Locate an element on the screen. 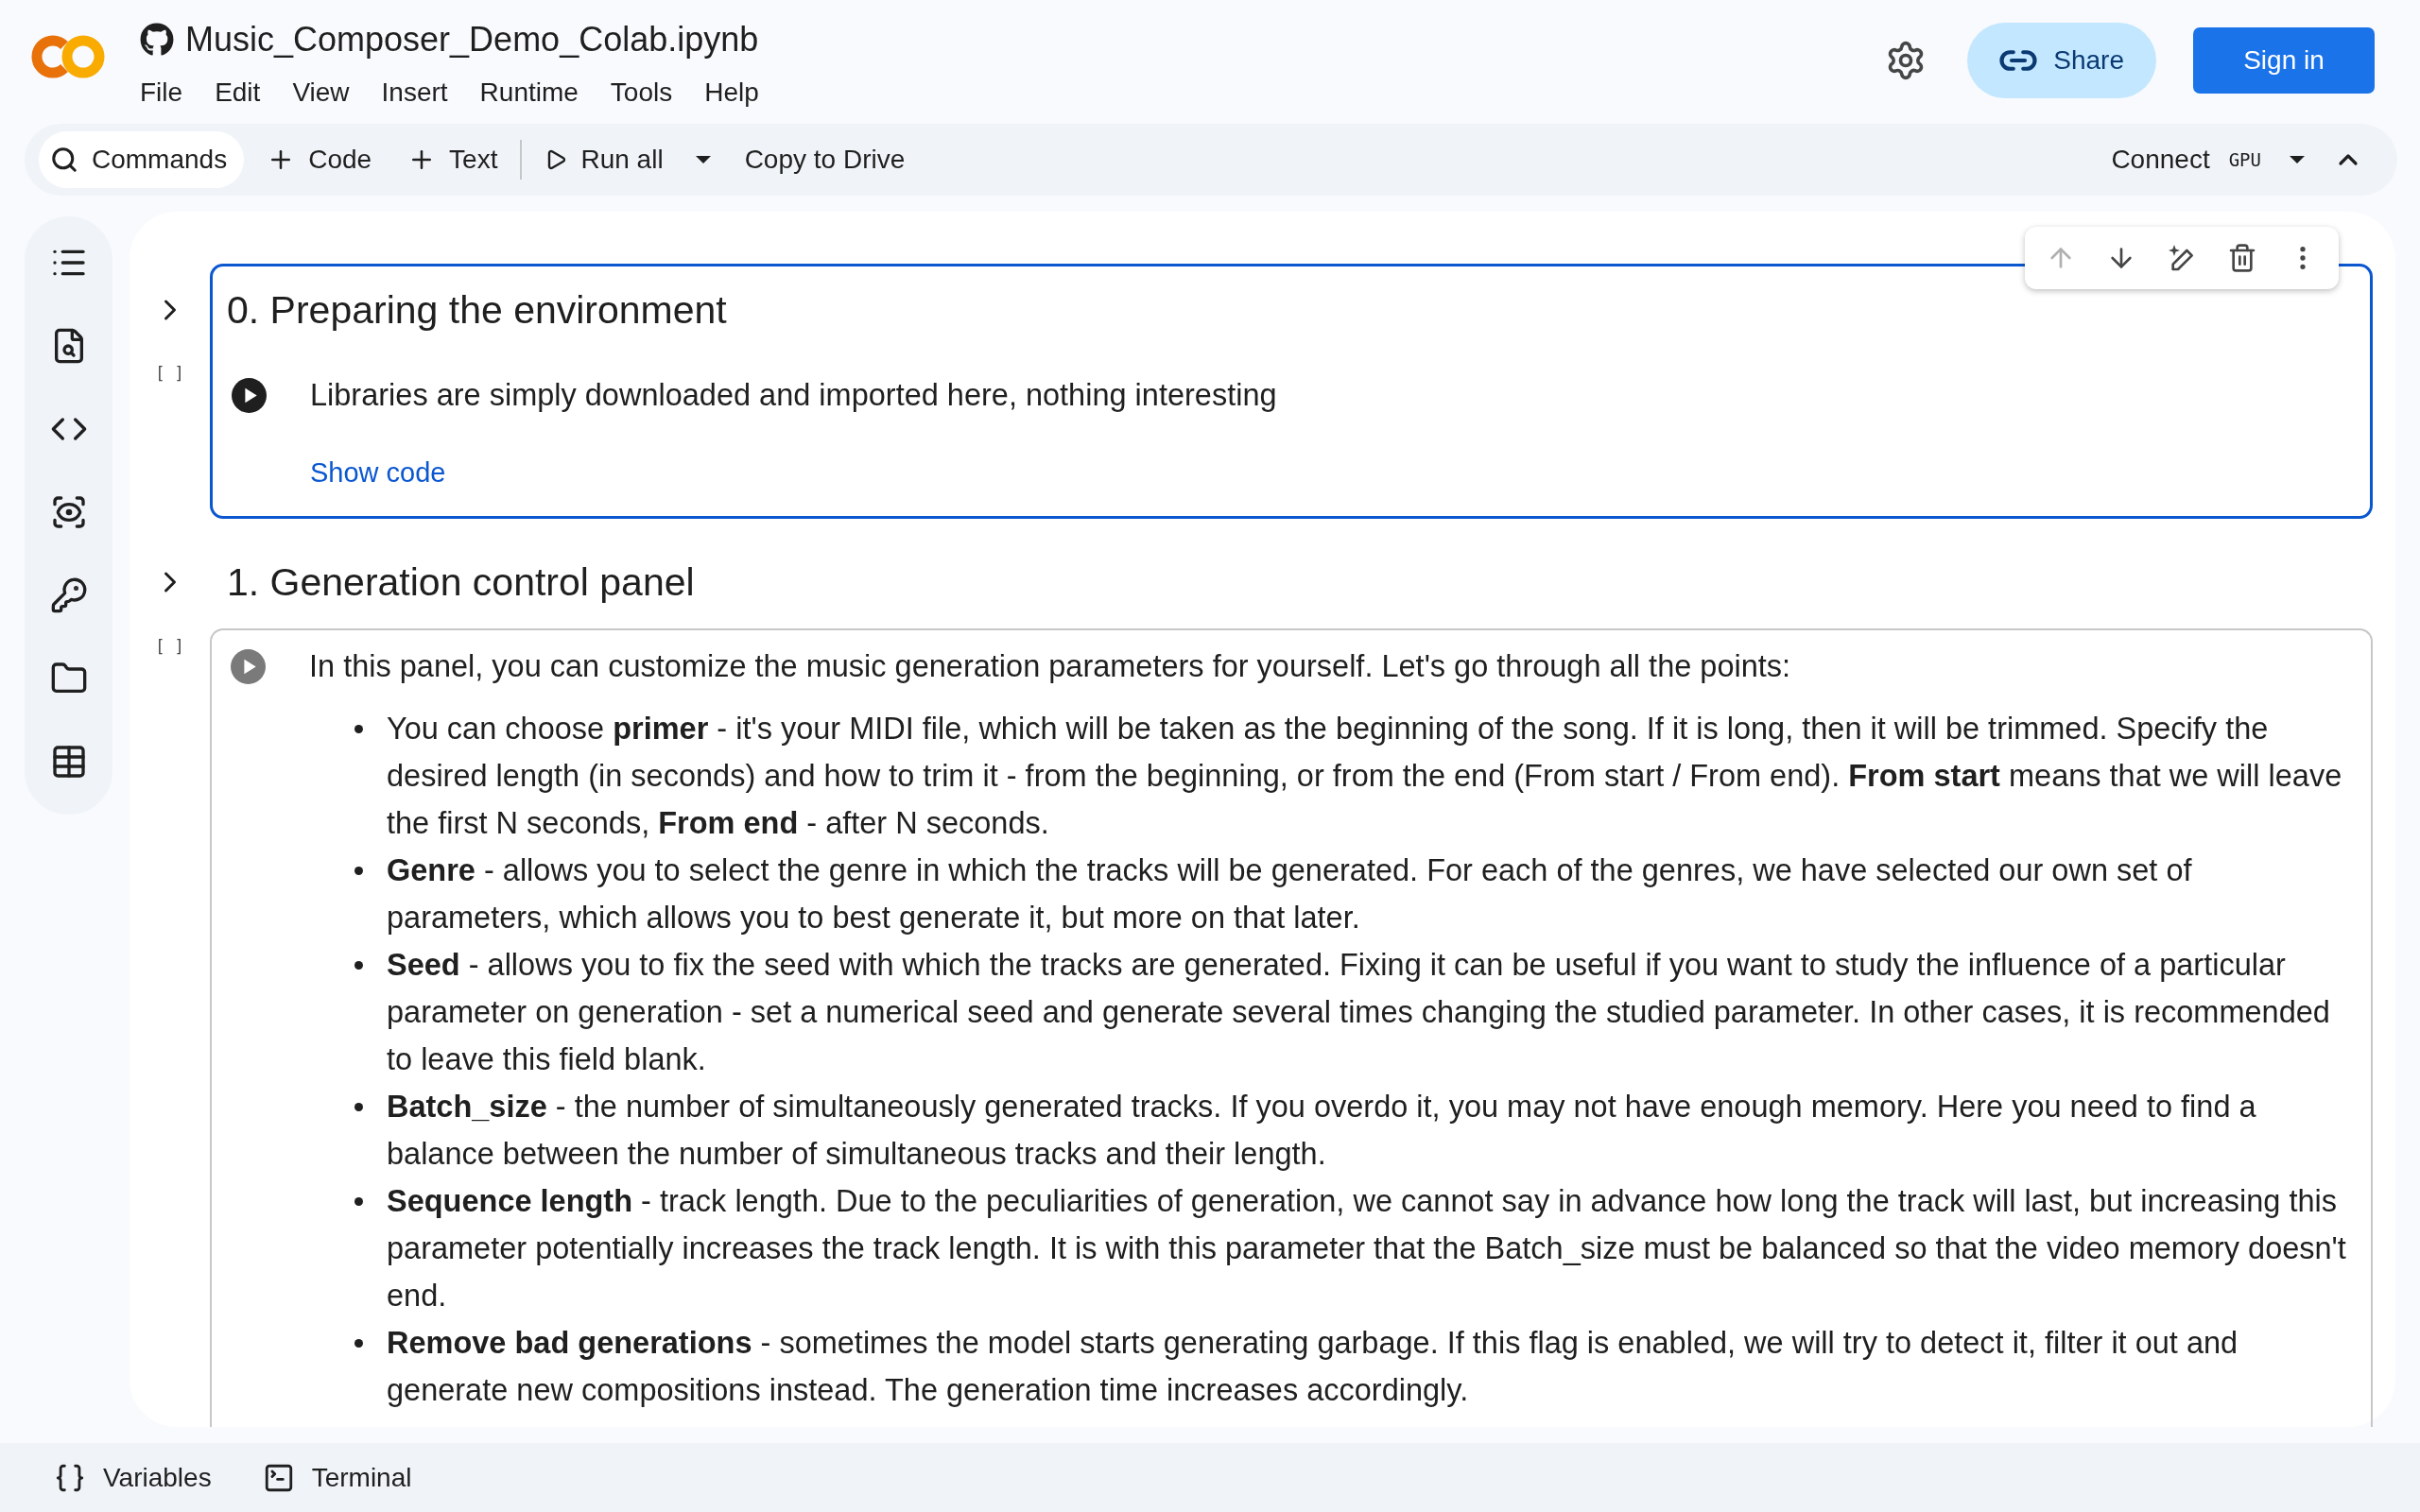 The image size is (2420, 1512). cell-description: Libraries are simply downloaded and imported here, nothing interesting is located at coordinates (793, 395).